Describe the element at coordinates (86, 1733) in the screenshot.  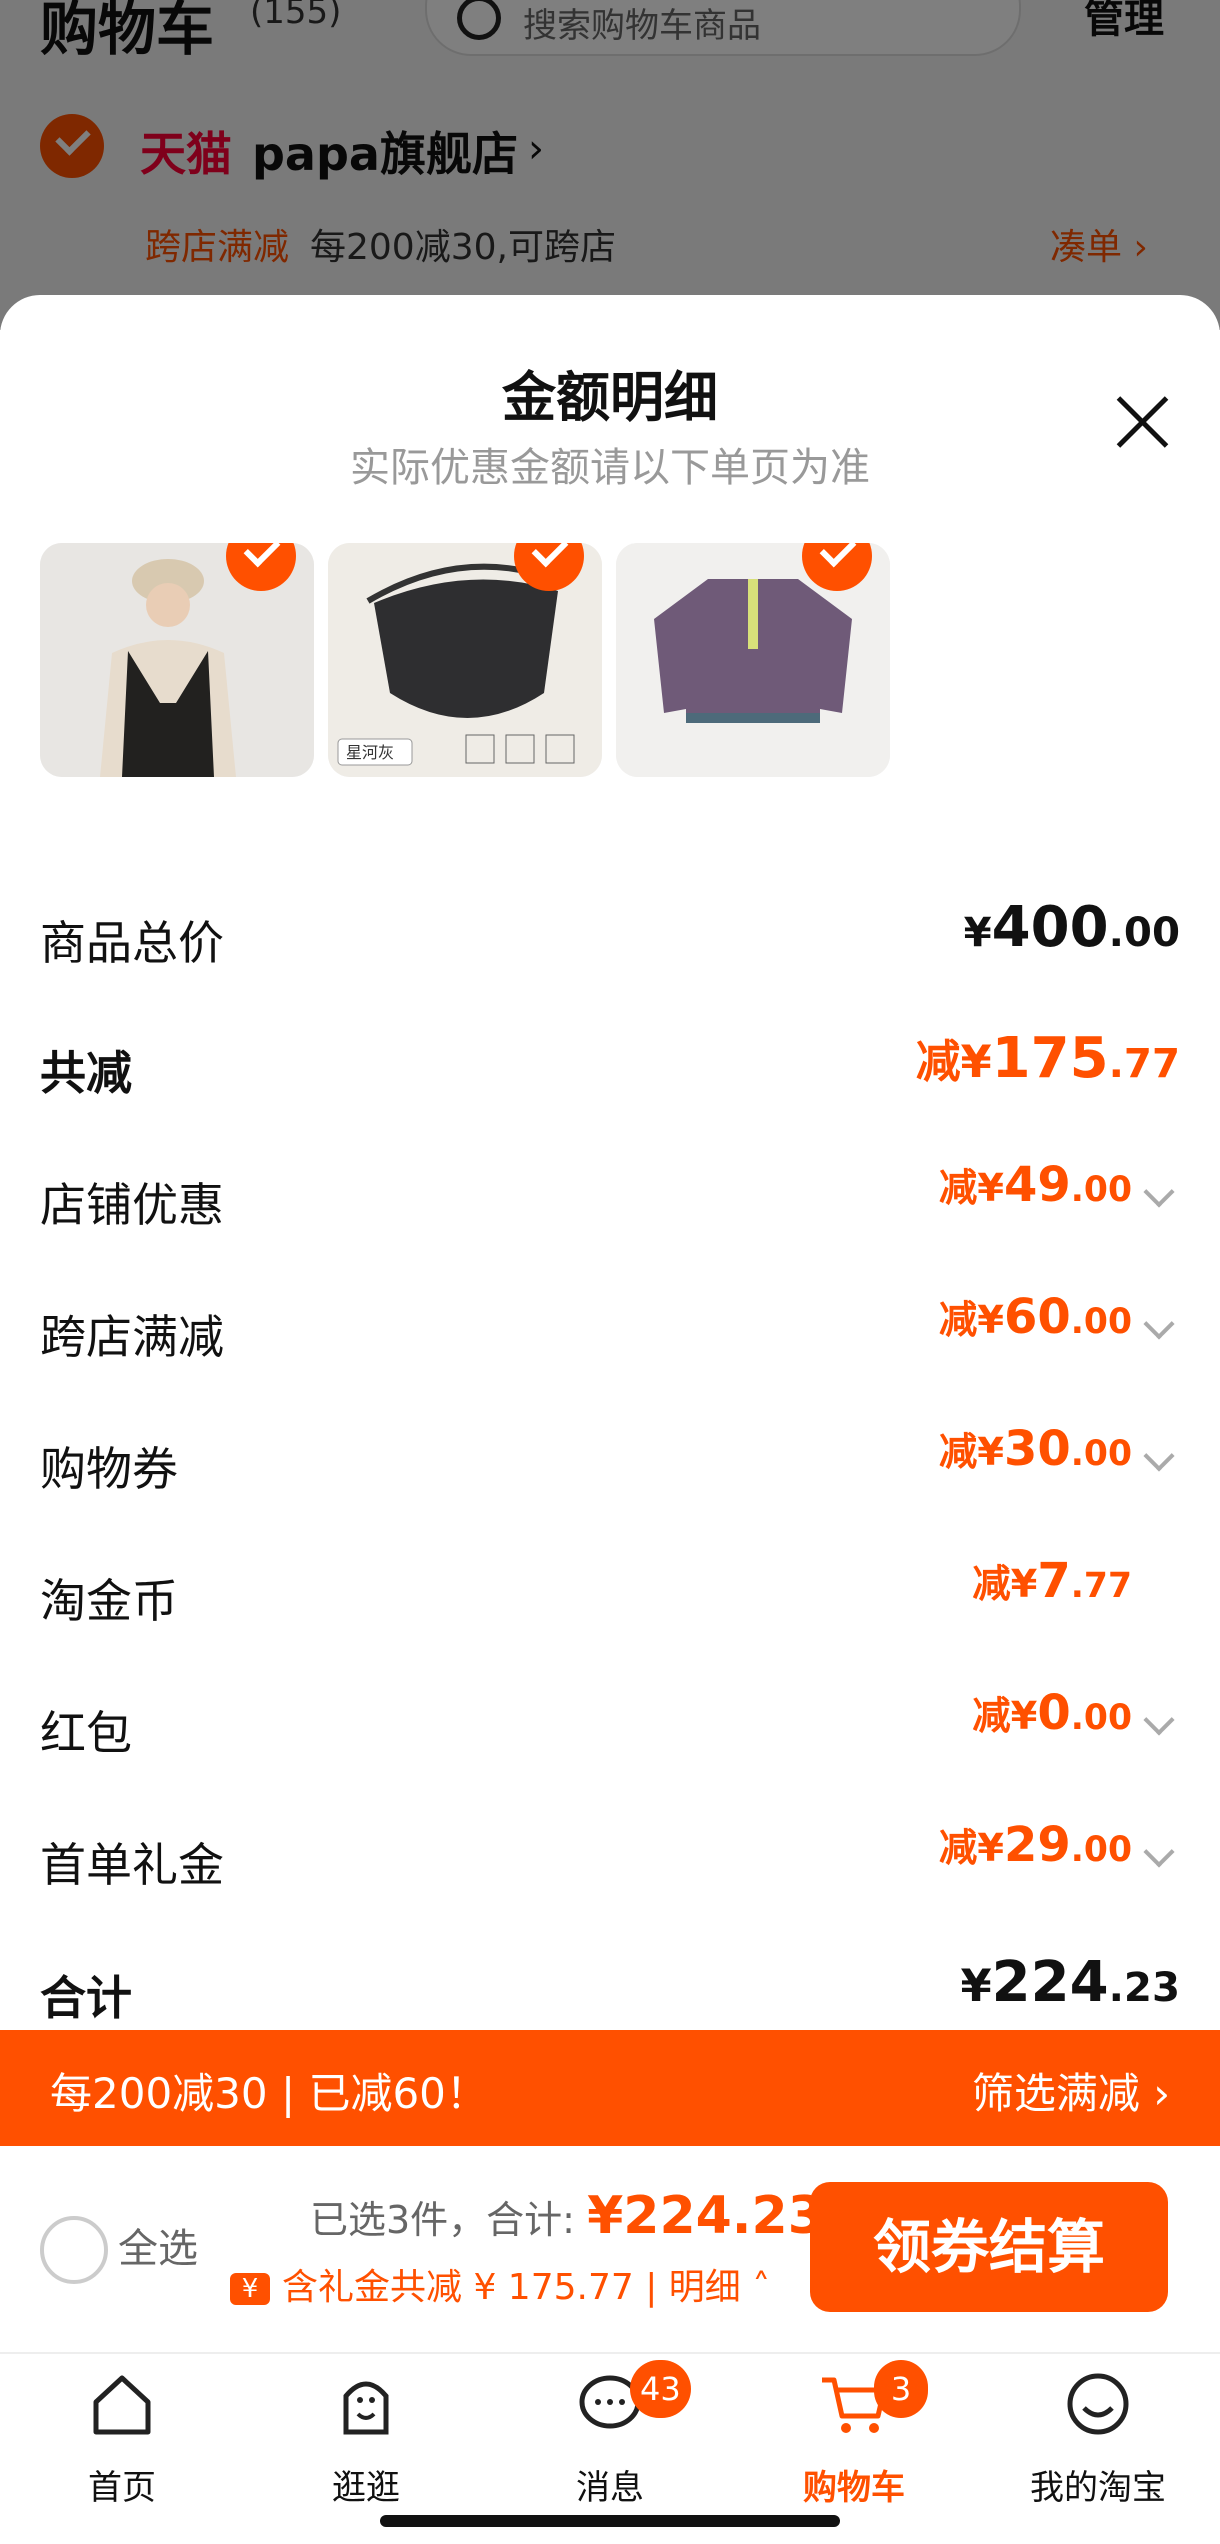
I see `row-label: 红包` at that location.